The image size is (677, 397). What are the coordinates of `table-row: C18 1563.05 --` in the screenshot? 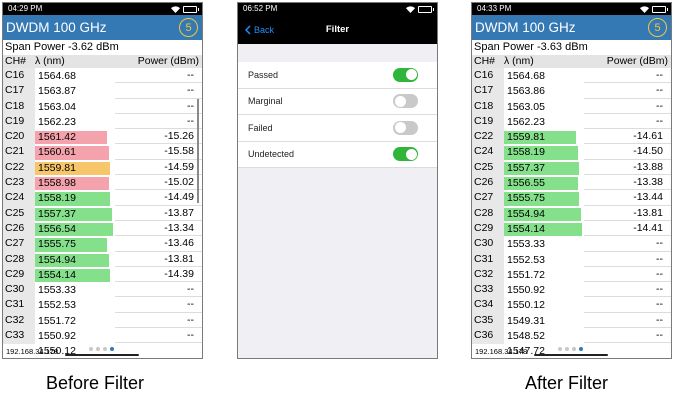 It's located at (571, 106).